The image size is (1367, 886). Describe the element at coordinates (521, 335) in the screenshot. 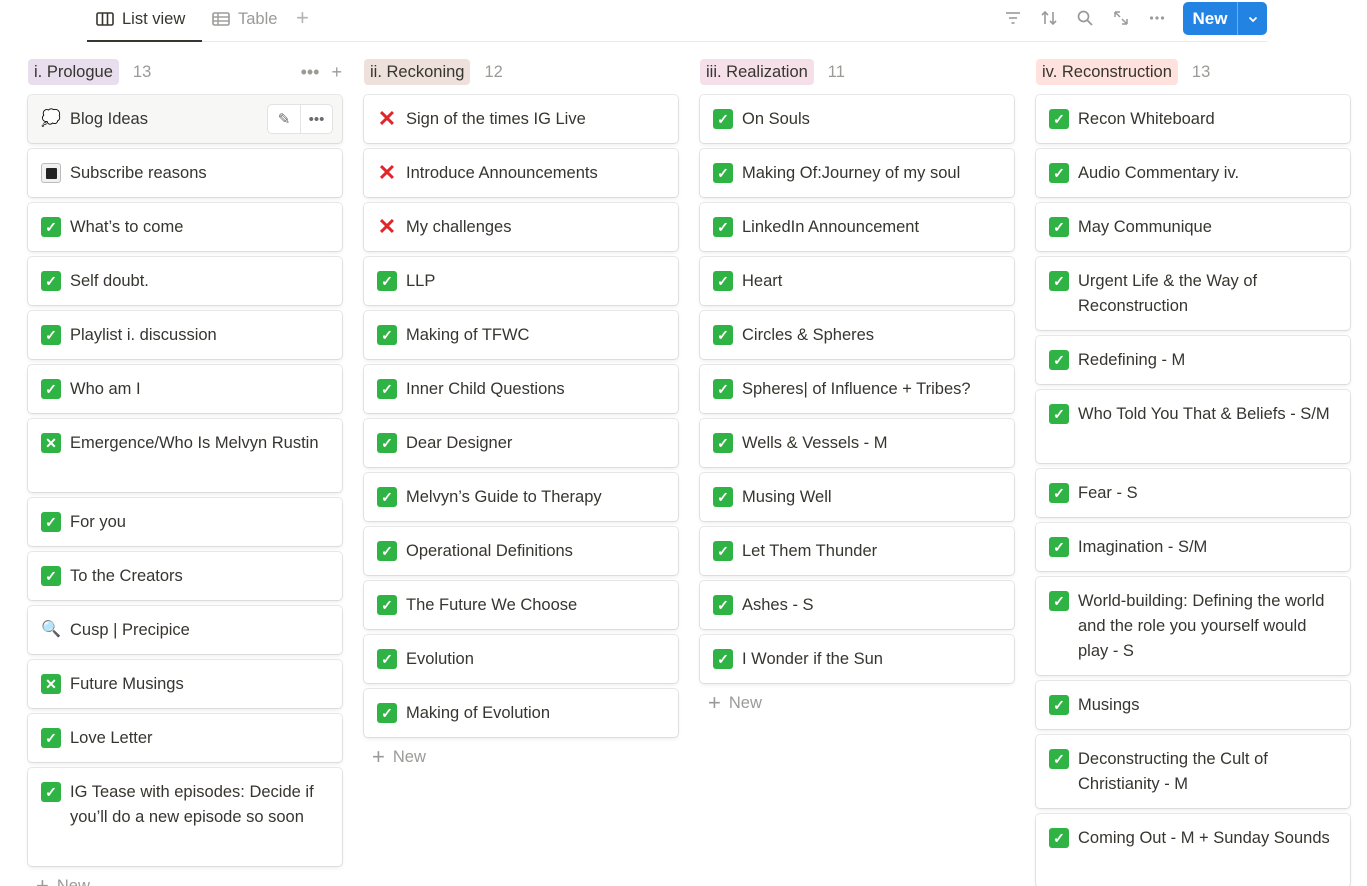

I see `board-card: ✓ Making of TFWC` at that location.